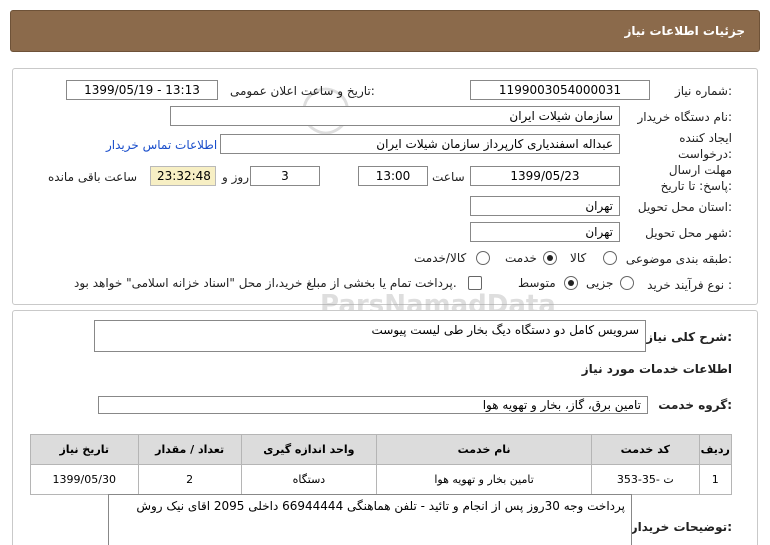 The image size is (770, 545). I want to click on creator-label: ایجاد کننده درخواست:, so click(705, 146).